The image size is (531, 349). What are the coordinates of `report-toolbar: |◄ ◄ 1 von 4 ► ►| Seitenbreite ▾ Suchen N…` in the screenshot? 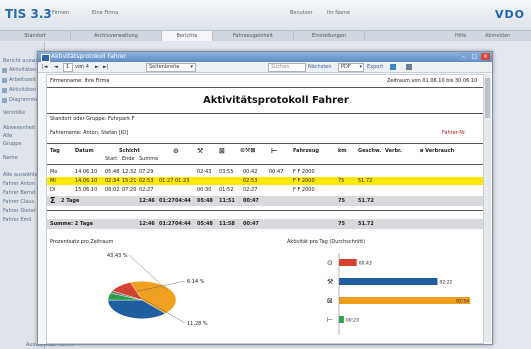 It's located at (265, 67).